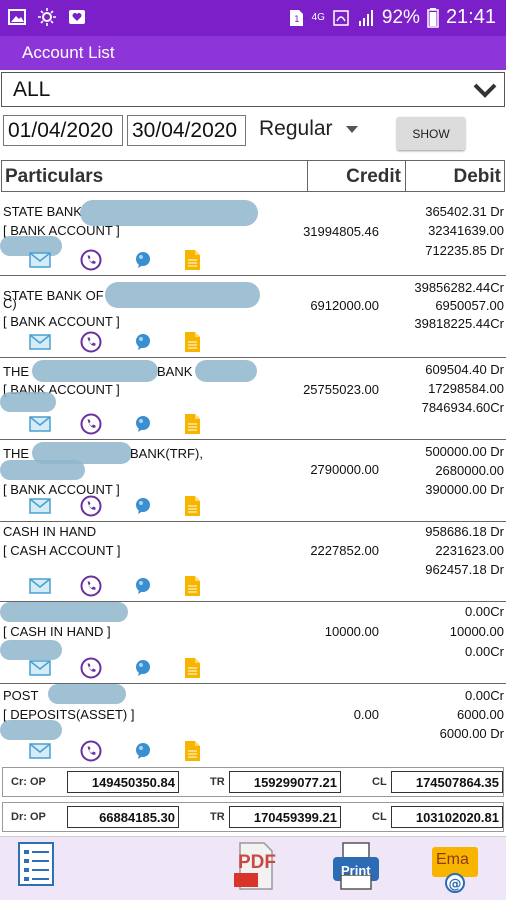 The height and width of the screenshot is (900, 506). Describe the element at coordinates (61, 321) in the screenshot. I see `account-type: [ BANK ACCOUNT ]` at that location.